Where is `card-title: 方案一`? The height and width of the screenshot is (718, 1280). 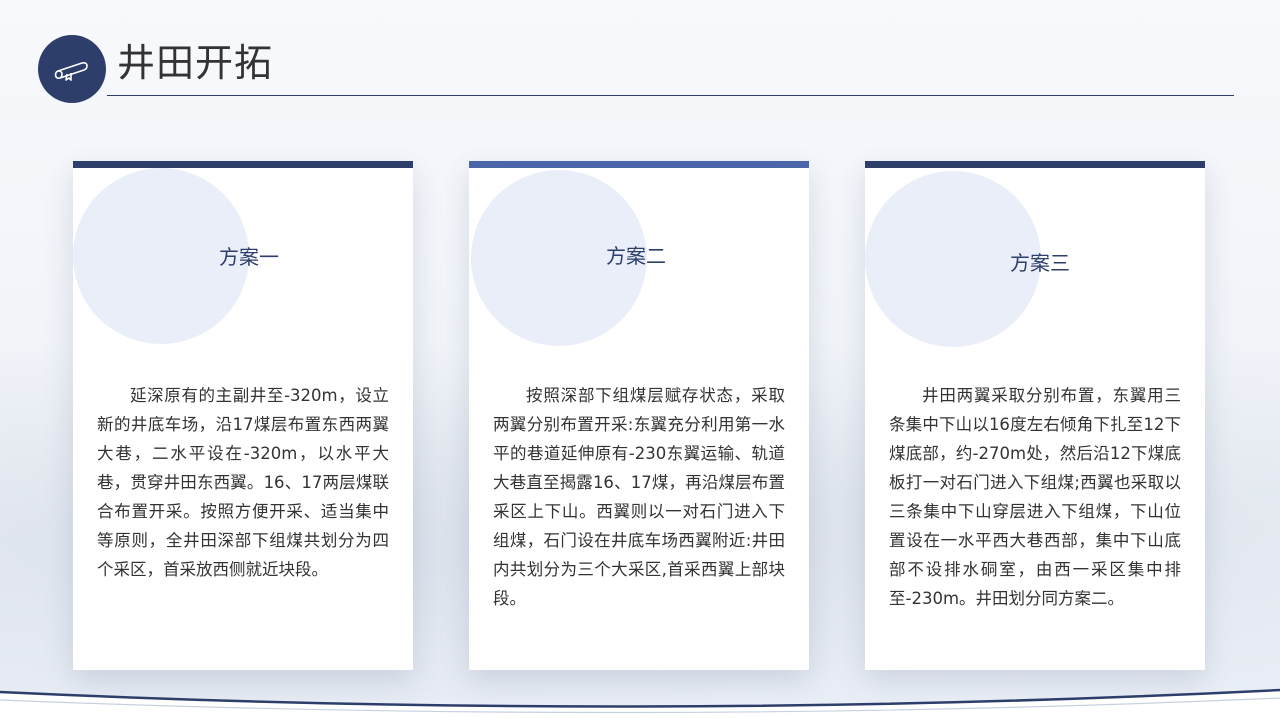
card-title: 方案一 is located at coordinates (249, 257).